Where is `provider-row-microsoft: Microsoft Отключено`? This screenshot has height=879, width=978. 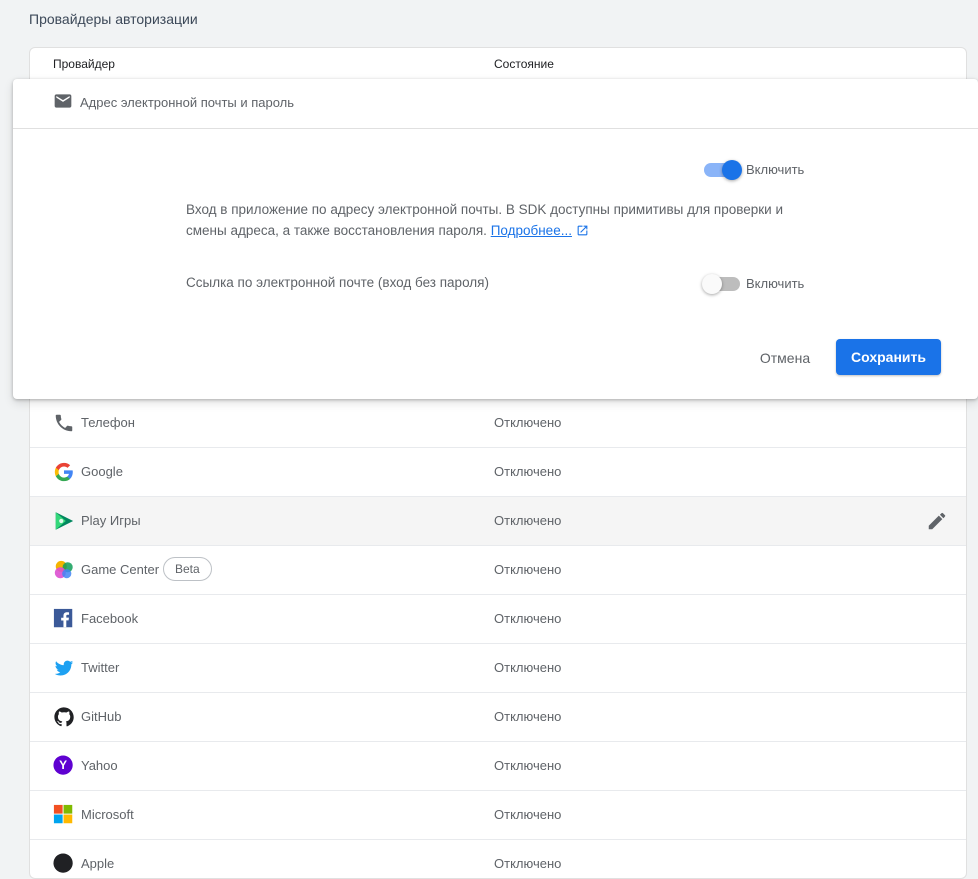 provider-row-microsoft: Microsoft Отключено is located at coordinates (498, 814).